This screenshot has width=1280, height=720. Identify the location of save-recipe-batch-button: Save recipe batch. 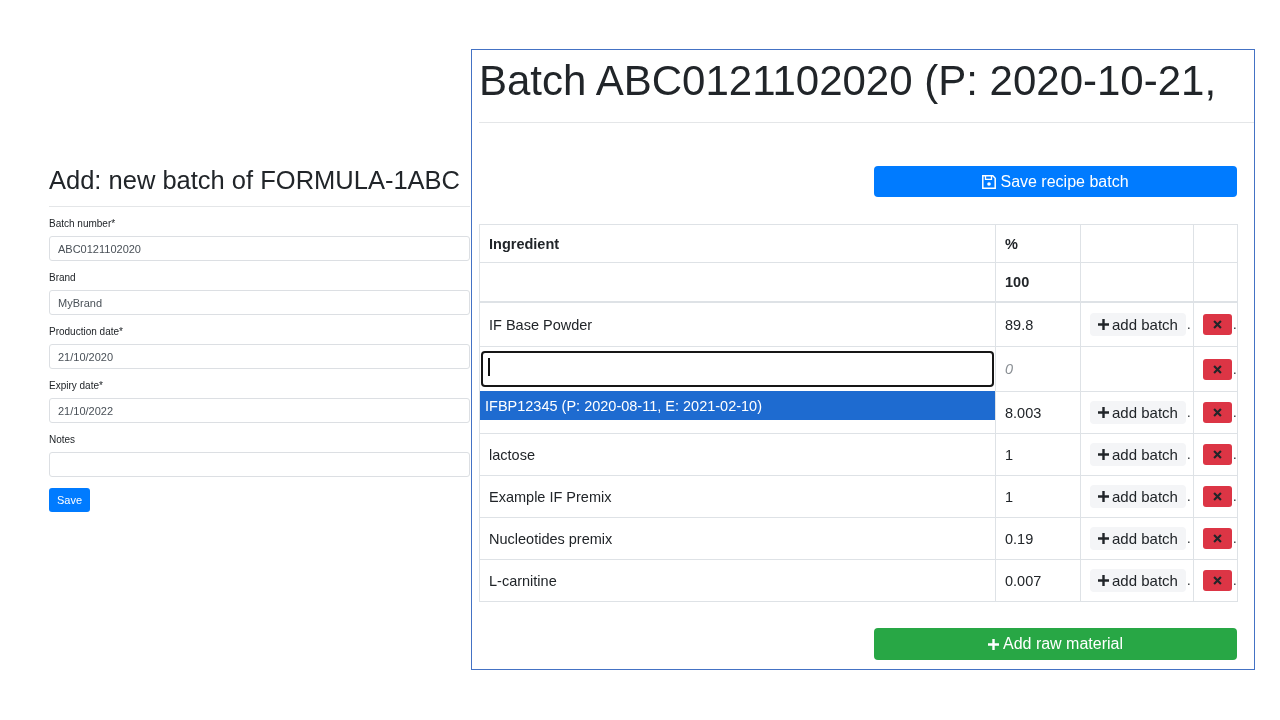
(1055, 181).